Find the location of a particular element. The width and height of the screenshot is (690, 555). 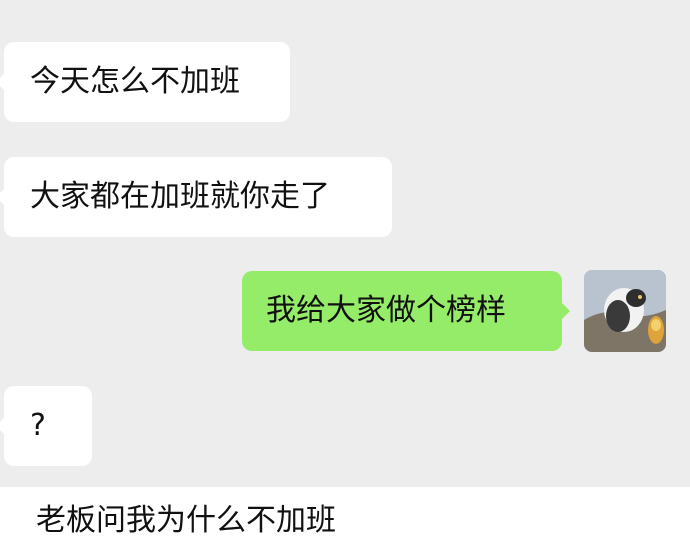

incoming-message-bubble: ? is located at coordinates (46, 426).